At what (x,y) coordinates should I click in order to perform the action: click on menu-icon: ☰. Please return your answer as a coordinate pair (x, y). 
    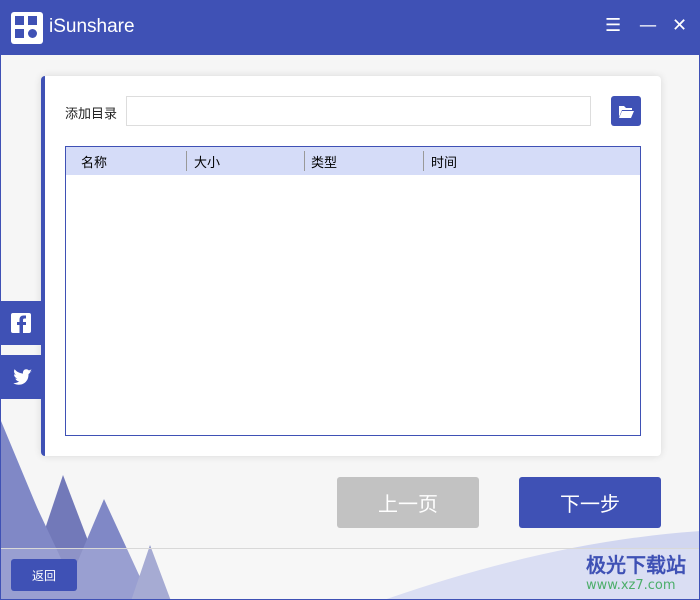
    Looking at the image, I should click on (613, 25).